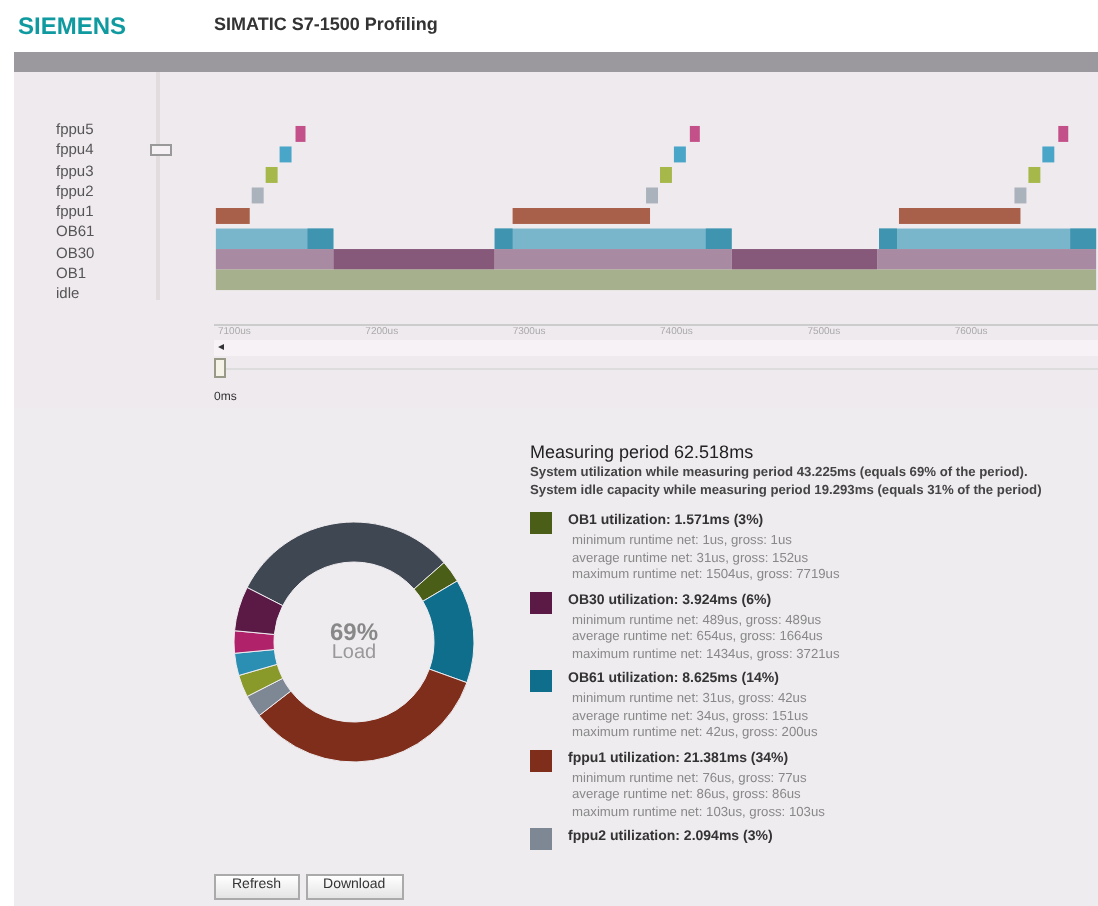 This screenshot has width=1098, height=906. I want to click on period-heading: Measuring period 62.518ms, so click(643, 453).